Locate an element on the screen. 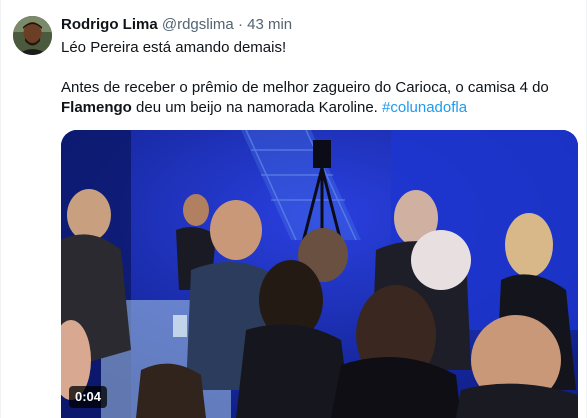 The width and height of the screenshot is (587, 418). timestamp: 43 min is located at coordinates (269, 24).